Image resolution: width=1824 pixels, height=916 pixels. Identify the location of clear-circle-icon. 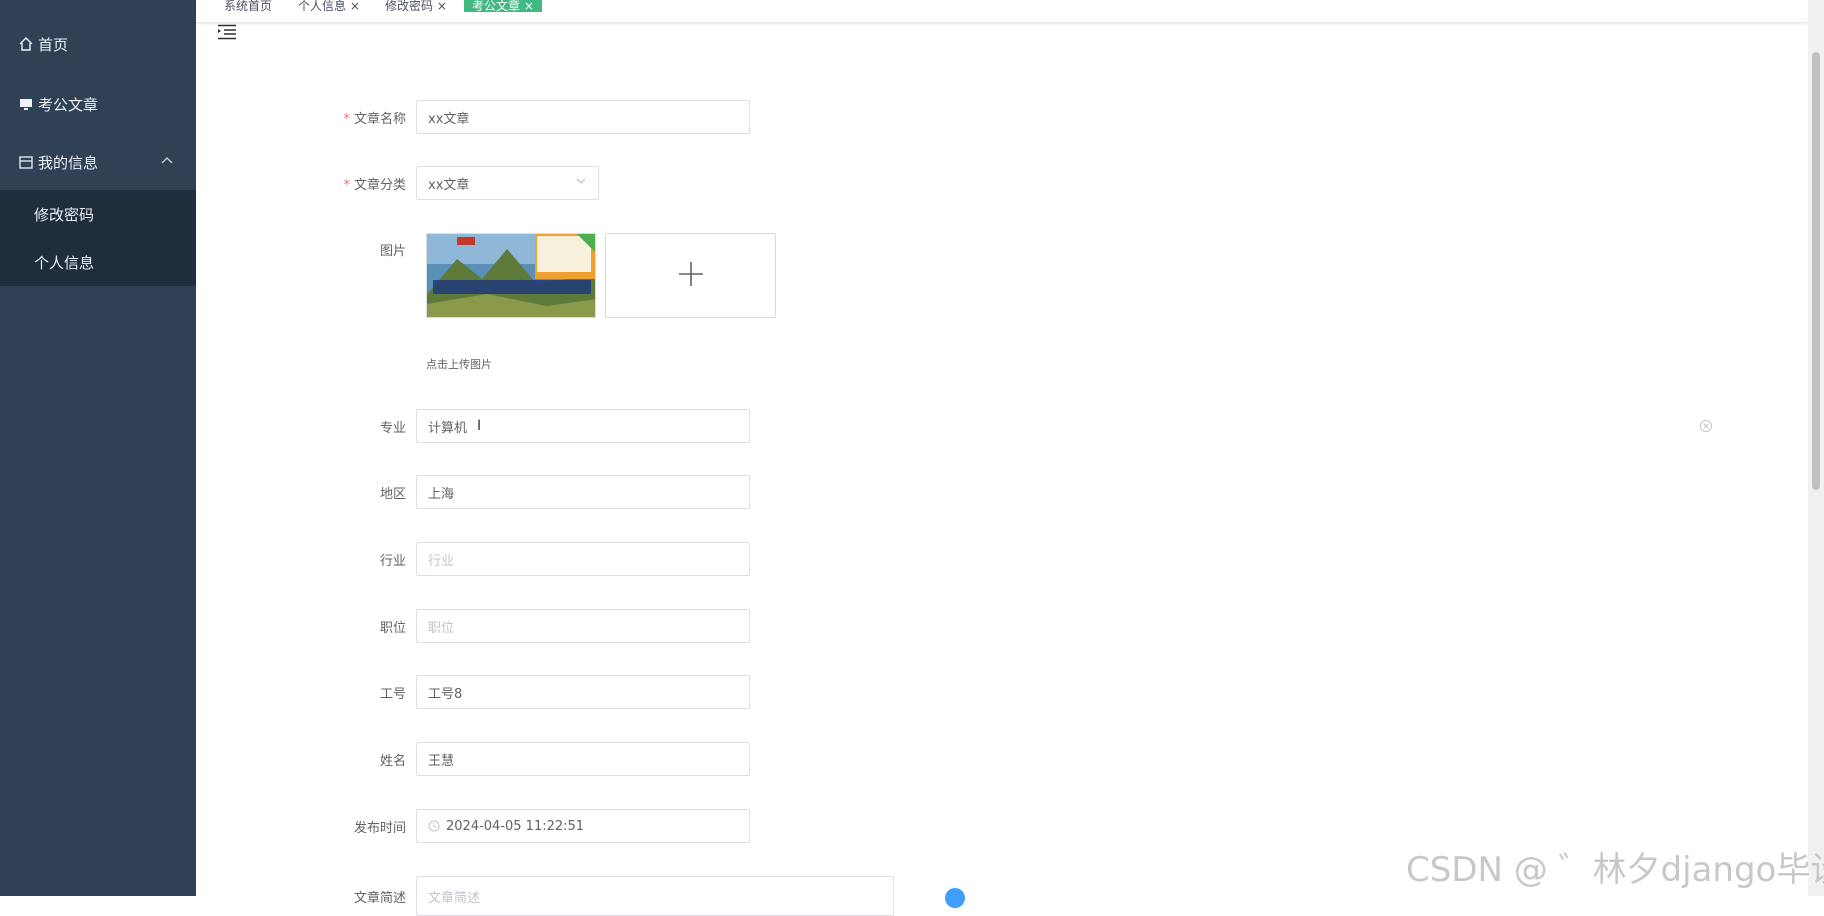
(1706, 428).